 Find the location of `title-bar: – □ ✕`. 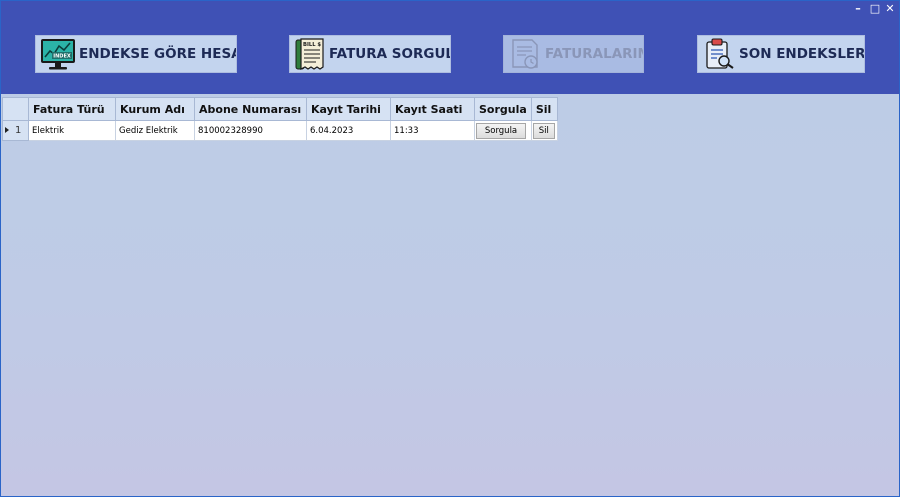

title-bar: – □ ✕ is located at coordinates (450, 9).